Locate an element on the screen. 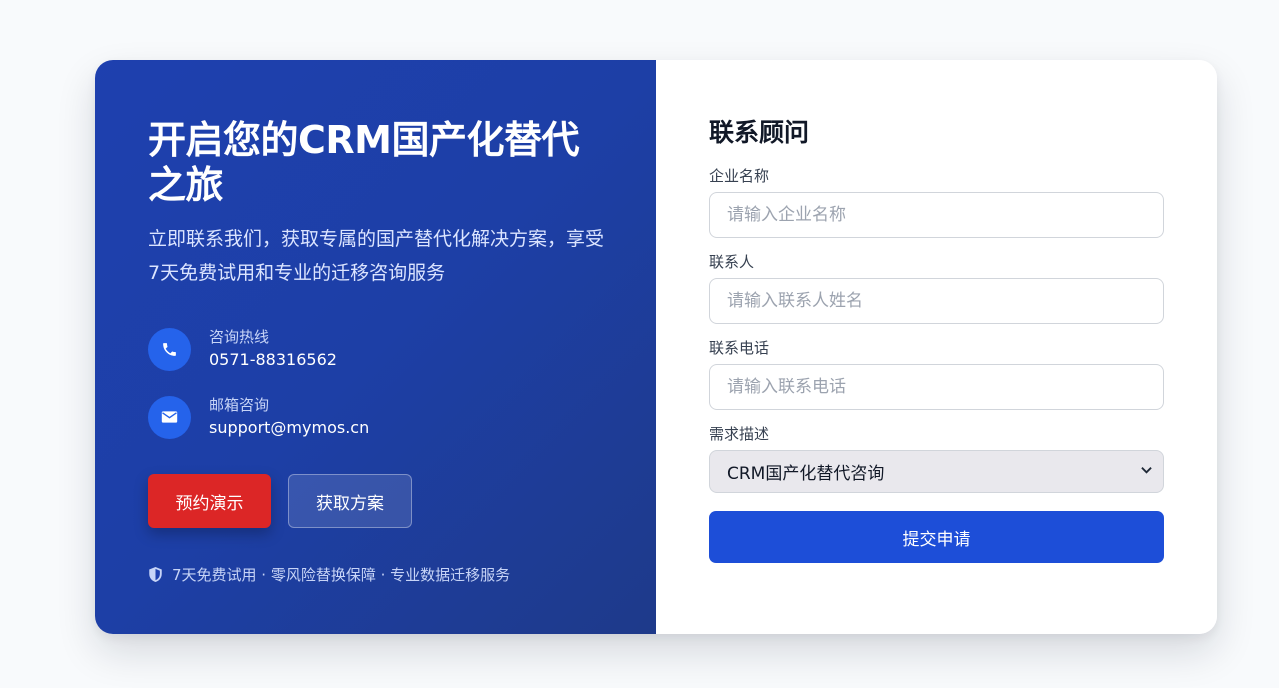  submit-button: 提交申请 is located at coordinates (936, 537).